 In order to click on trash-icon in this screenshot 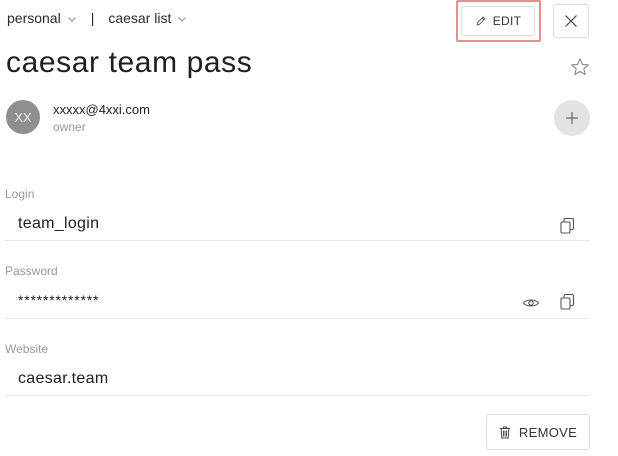, I will do `click(504, 432)`.